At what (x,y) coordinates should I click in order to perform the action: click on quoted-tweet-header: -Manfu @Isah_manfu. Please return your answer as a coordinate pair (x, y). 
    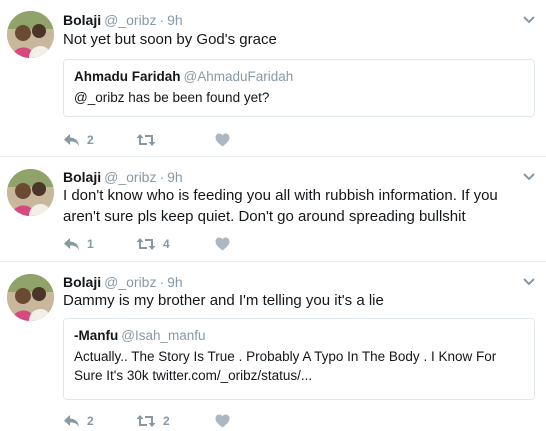
    Looking at the image, I should click on (299, 335).